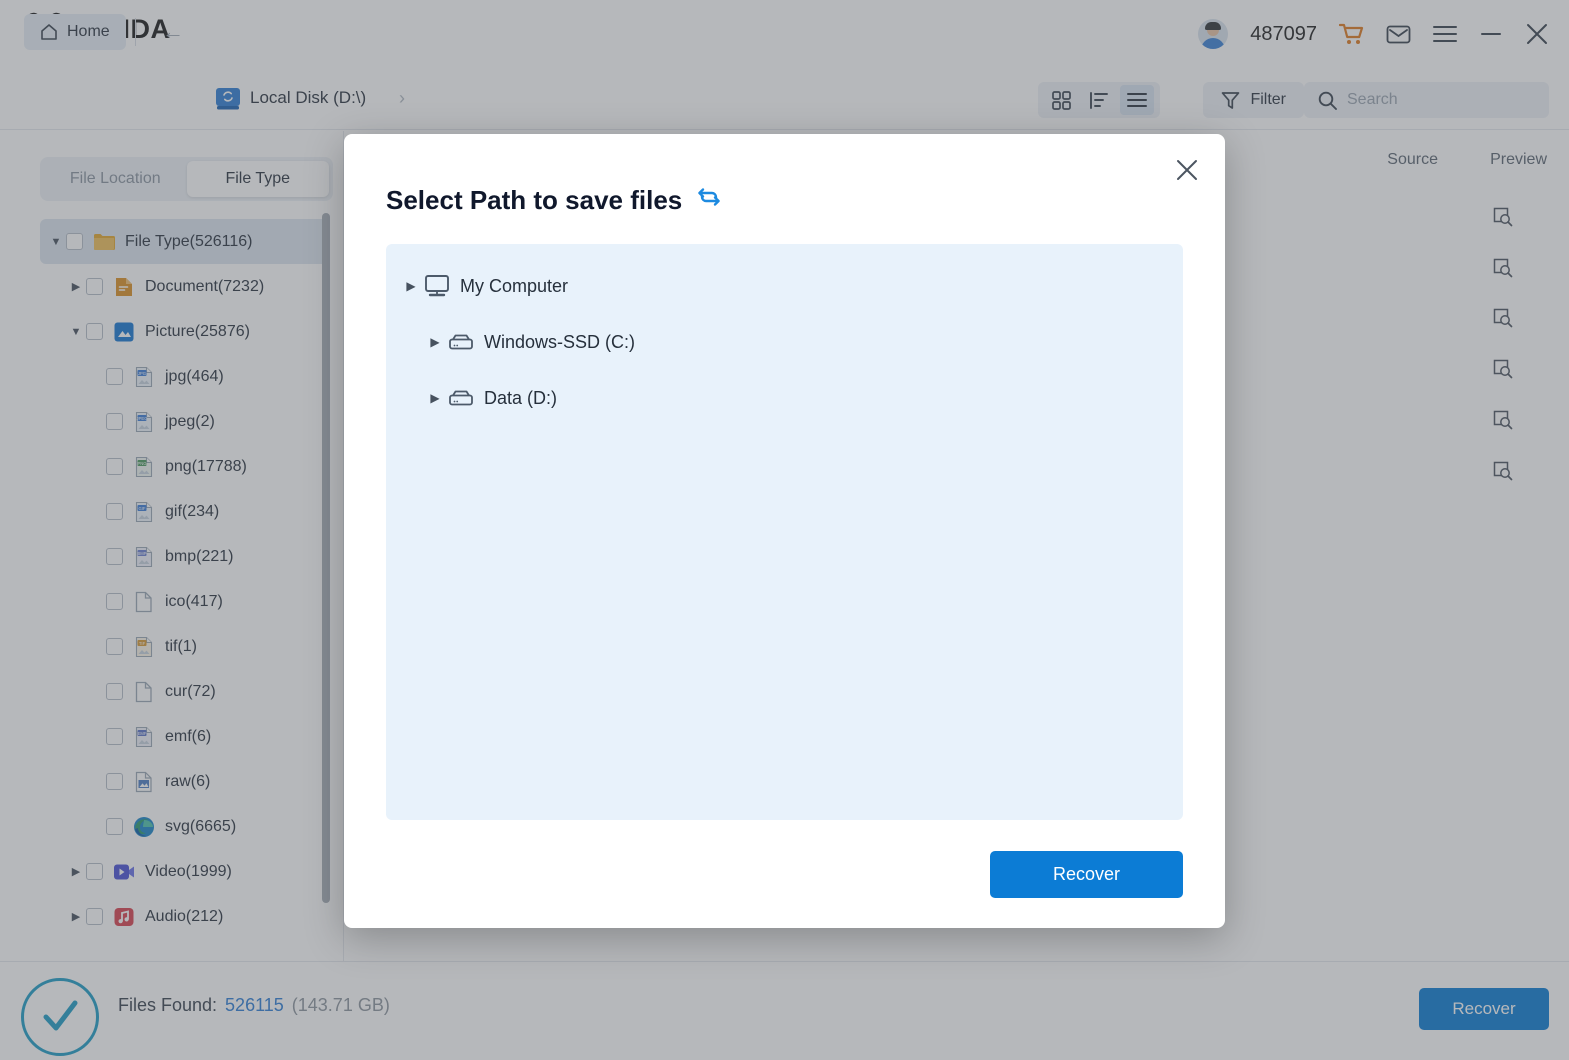  I want to click on refresh-icon, so click(709, 200).